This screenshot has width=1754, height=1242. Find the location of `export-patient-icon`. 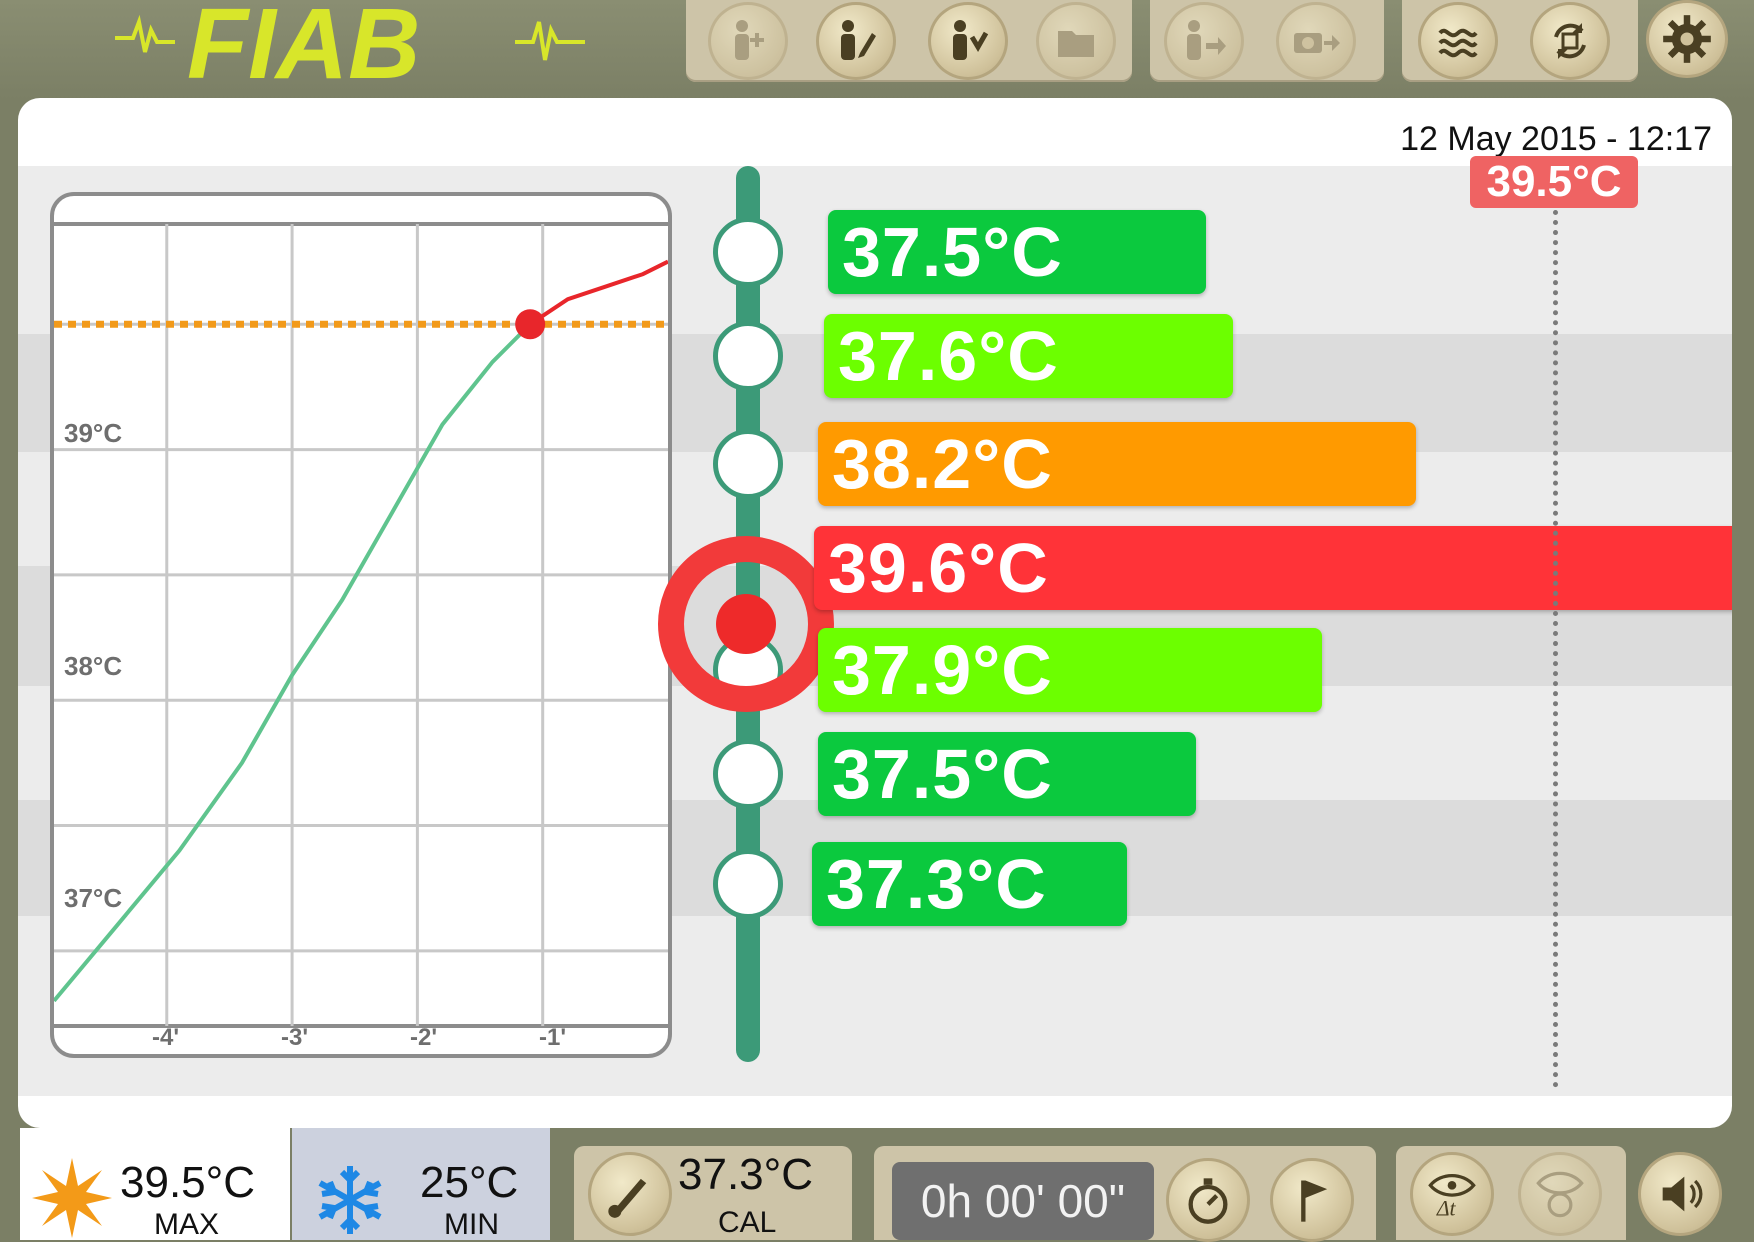

export-patient-icon is located at coordinates (1206, 40).